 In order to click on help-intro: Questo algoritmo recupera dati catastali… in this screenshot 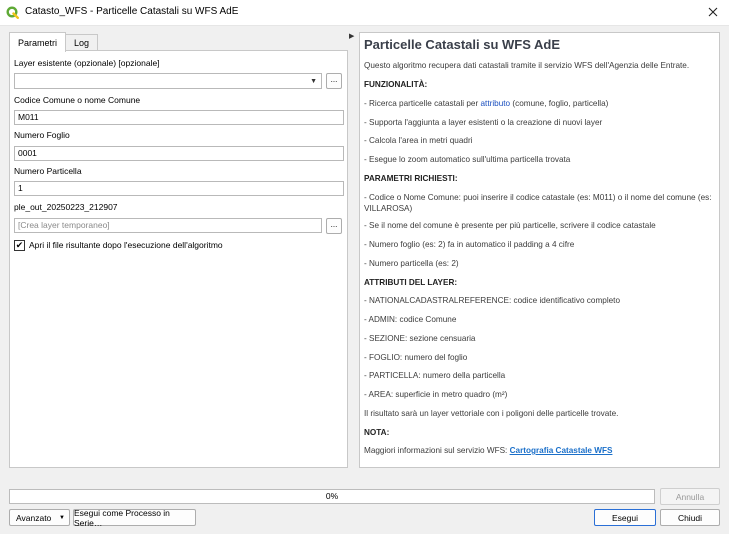, I will do `click(527, 65)`.